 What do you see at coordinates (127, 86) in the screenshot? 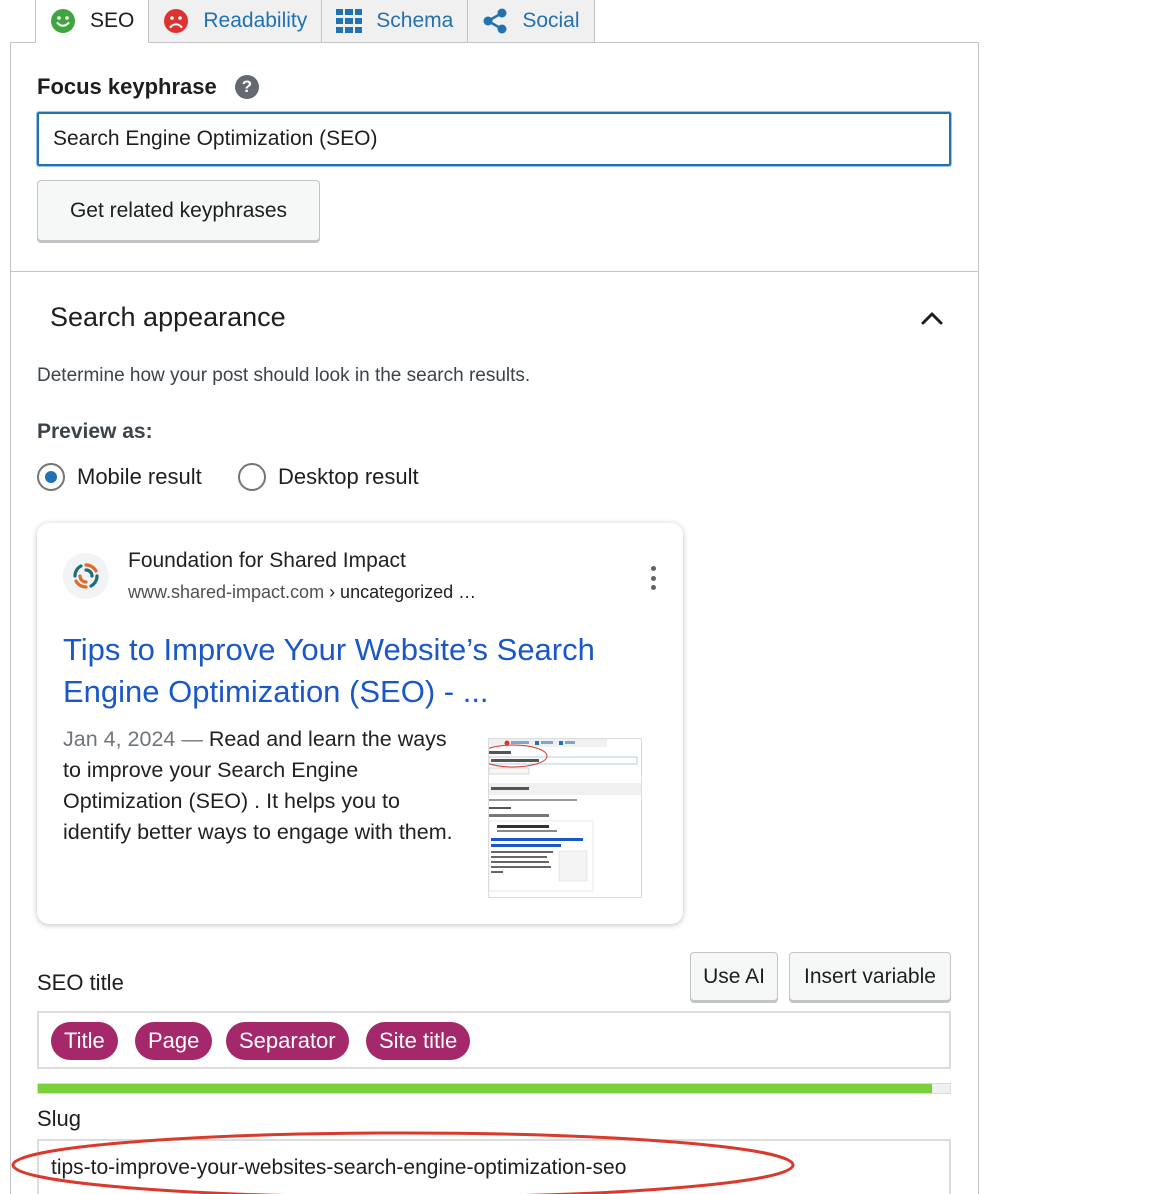
I see `focus-keyphrase-label: Focus keyphrase` at bounding box center [127, 86].